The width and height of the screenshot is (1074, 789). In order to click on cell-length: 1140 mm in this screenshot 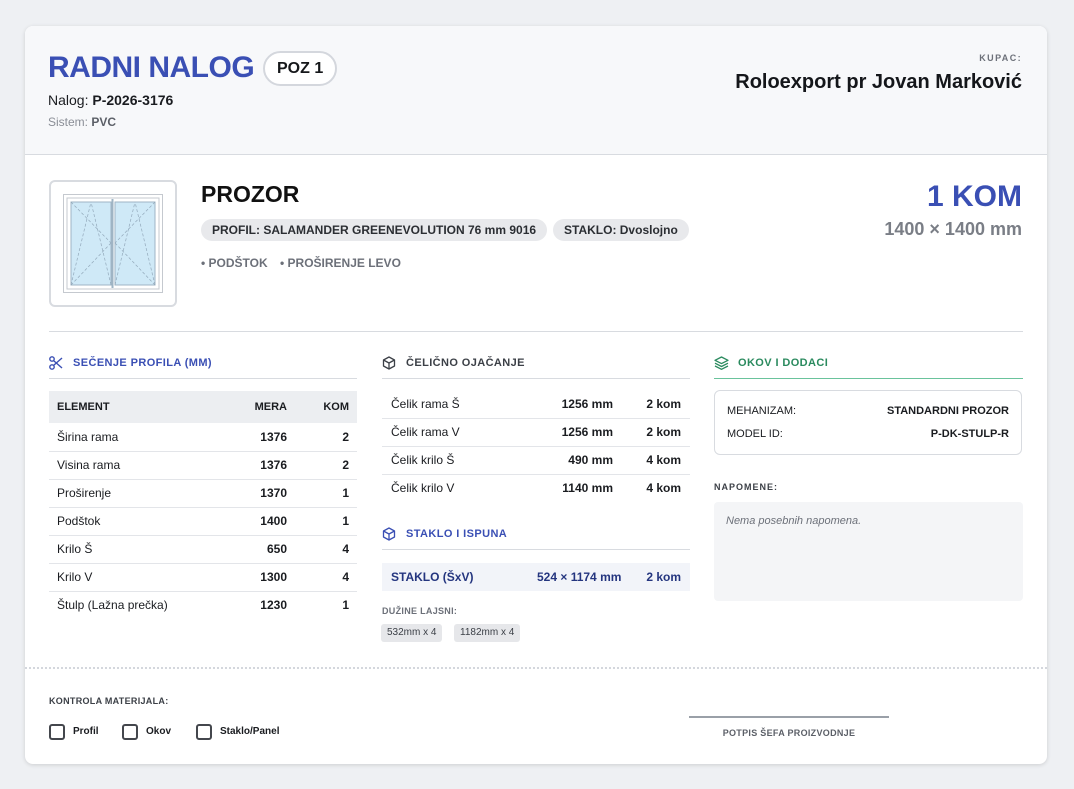, I will do `click(587, 488)`.